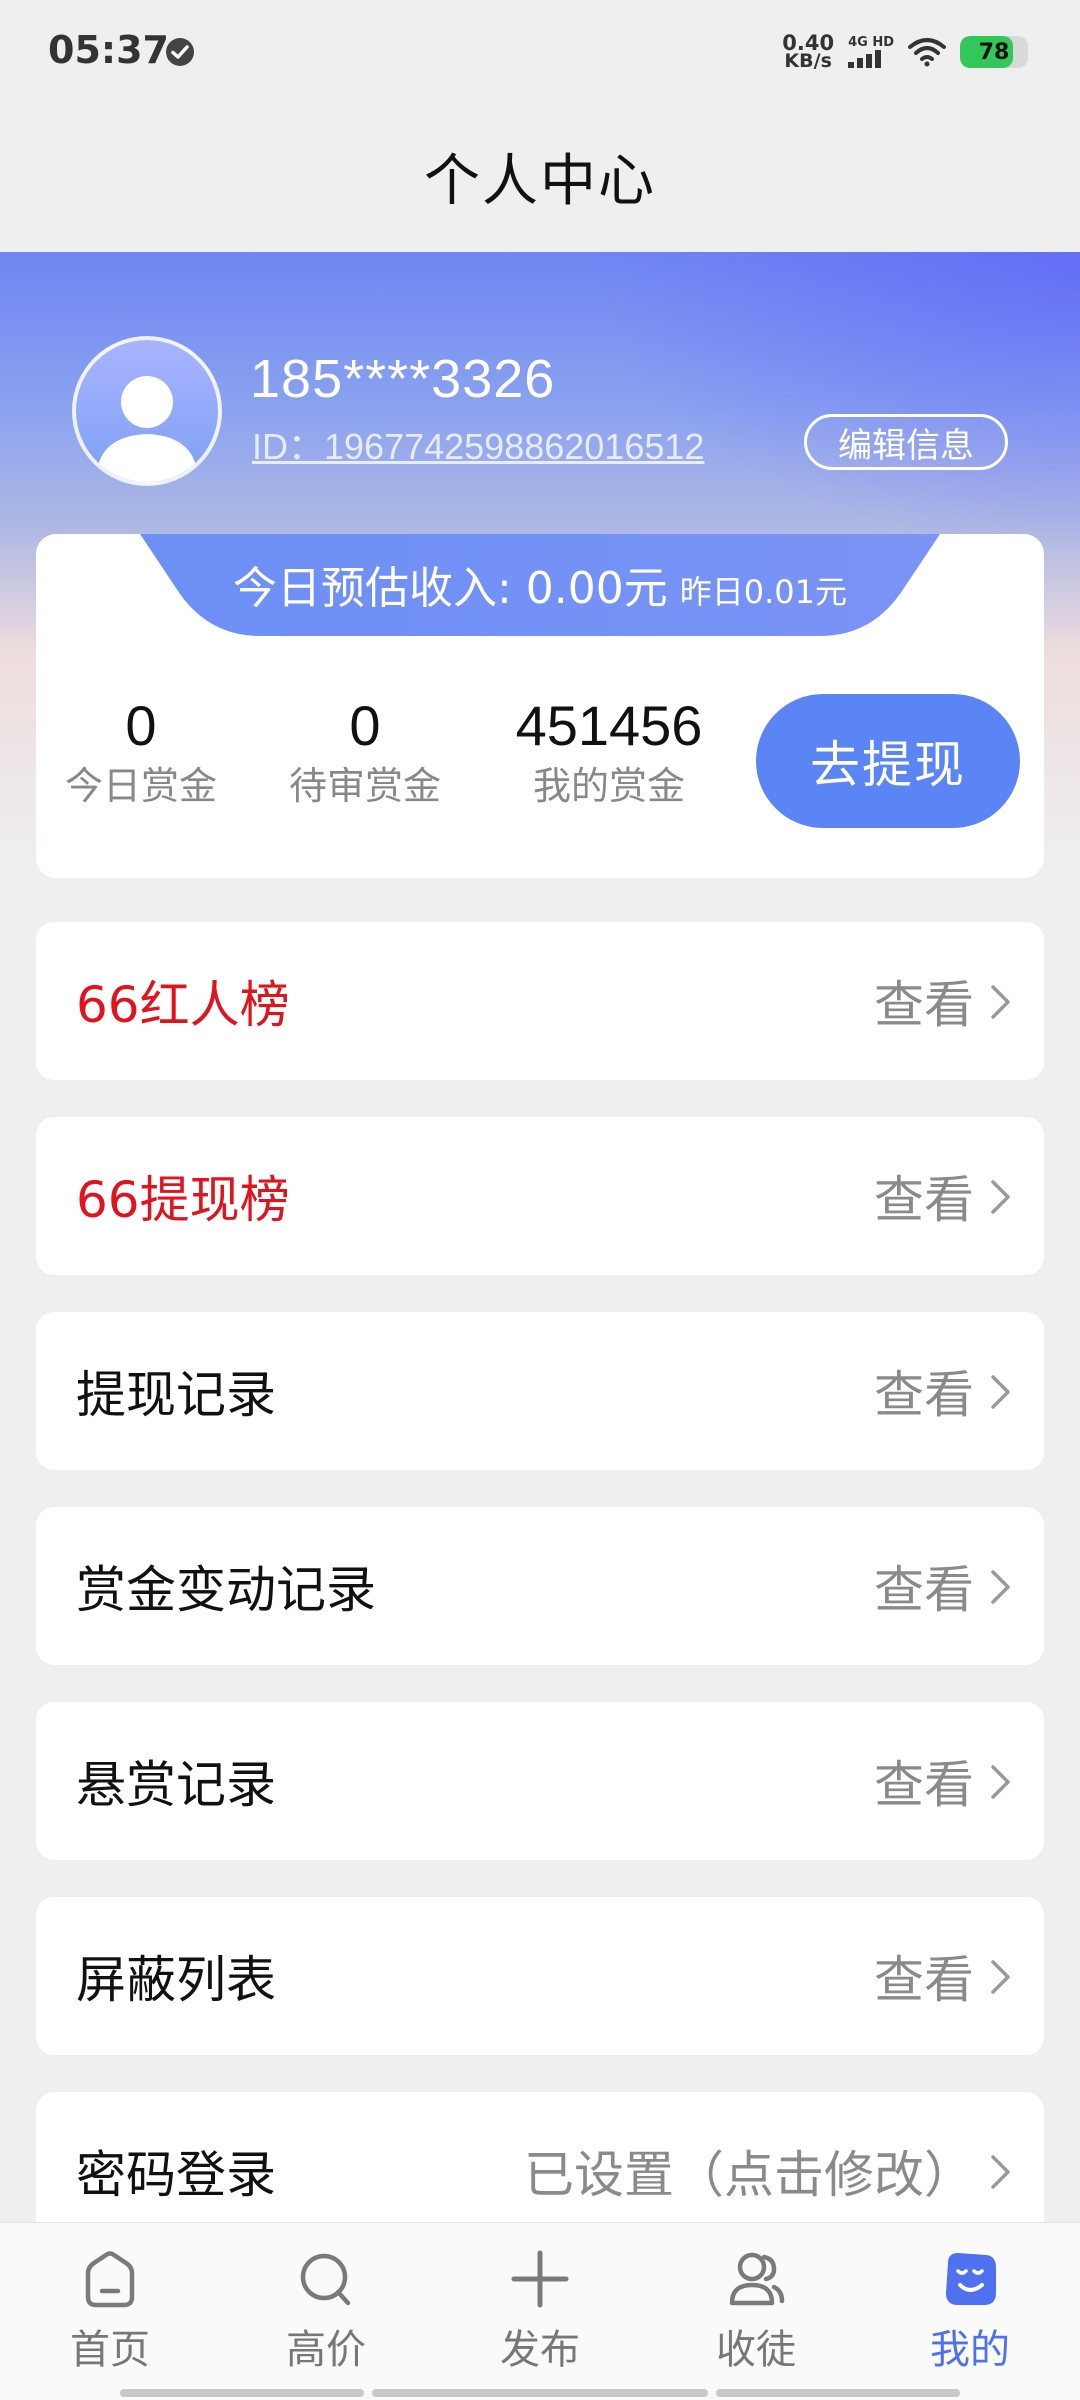  I want to click on tab-high-price: 高价, so click(326, 2311).